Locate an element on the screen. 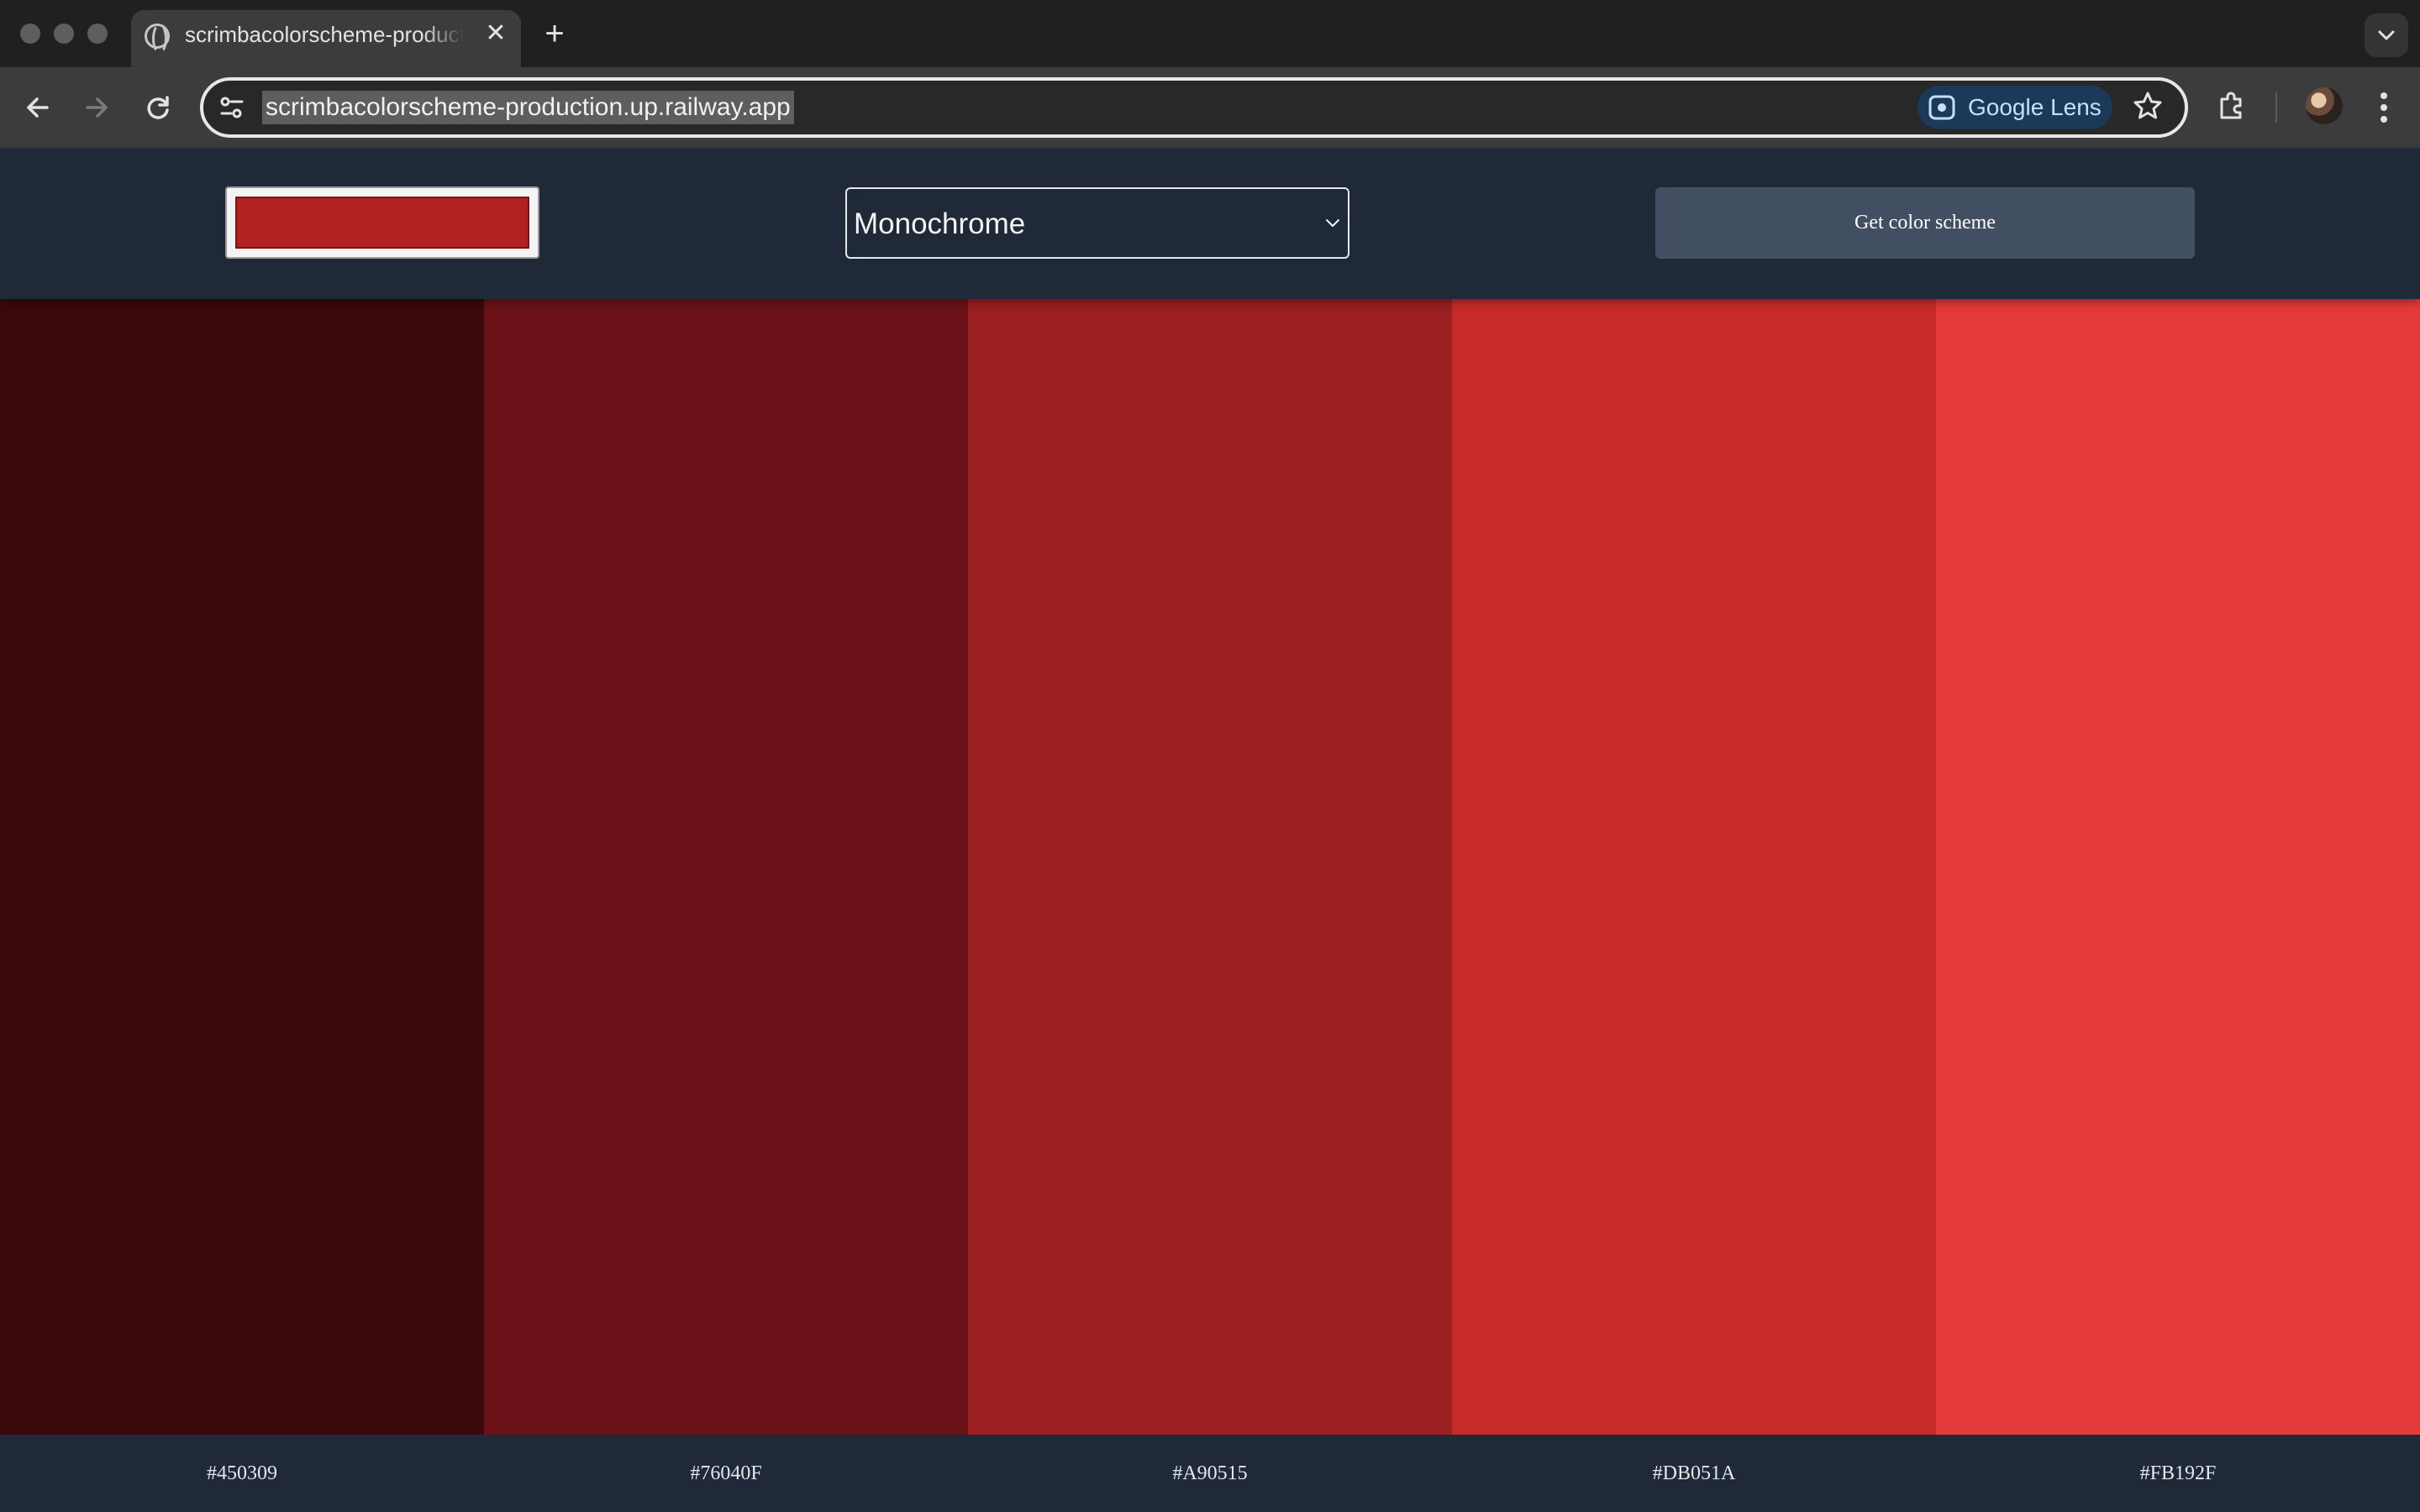 This screenshot has height=1512, width=2420. seed-color-picker is located at coordinates (382, 222).